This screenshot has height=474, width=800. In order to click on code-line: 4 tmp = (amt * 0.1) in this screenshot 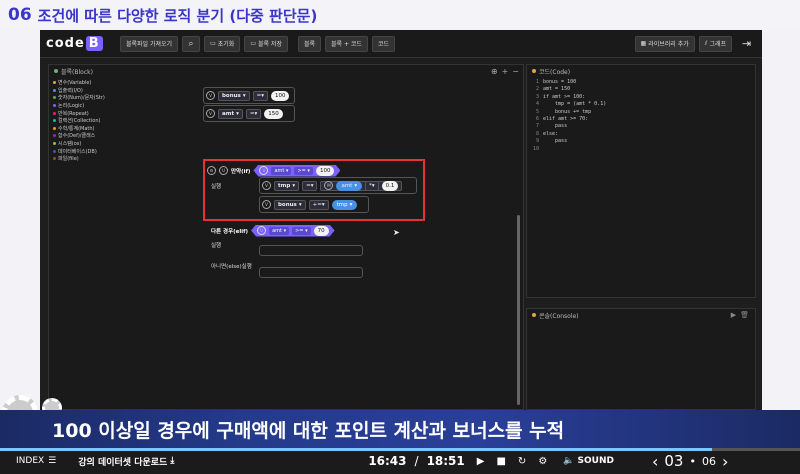, I will do `click(569, 104)`.